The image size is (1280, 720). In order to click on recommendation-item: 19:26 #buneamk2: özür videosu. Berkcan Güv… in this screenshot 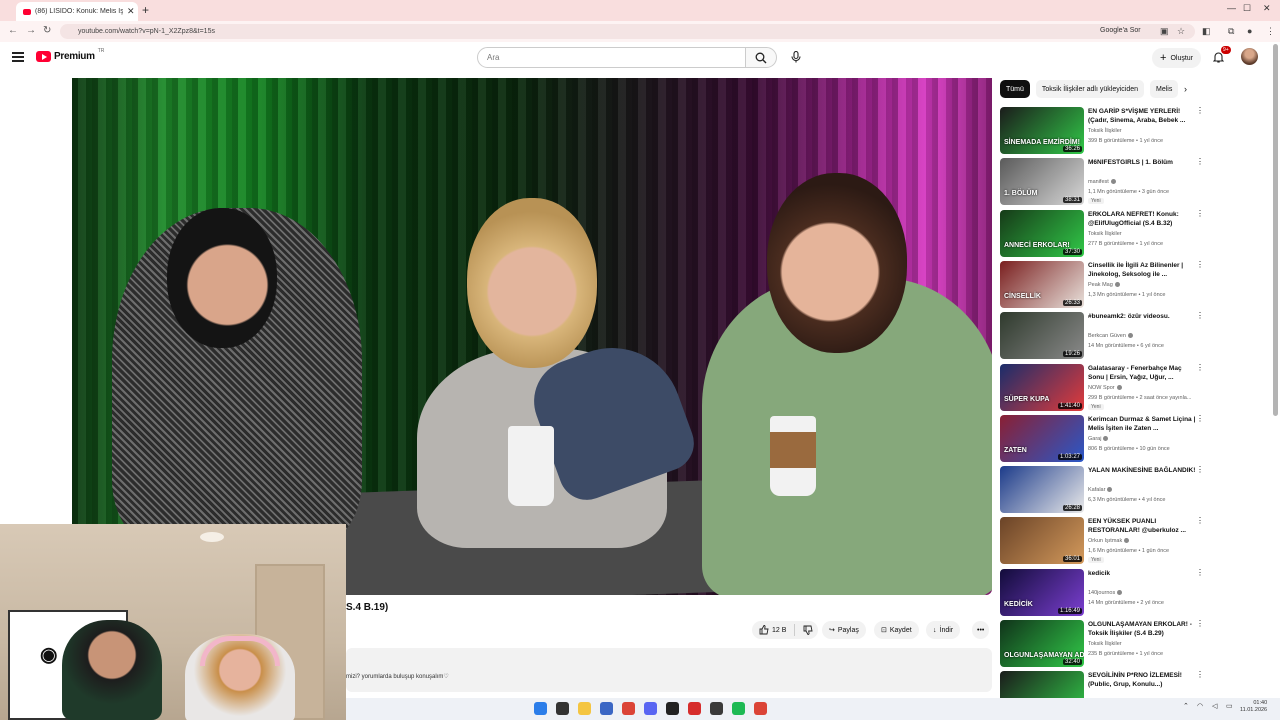, I will do `click(1102, 336)`.